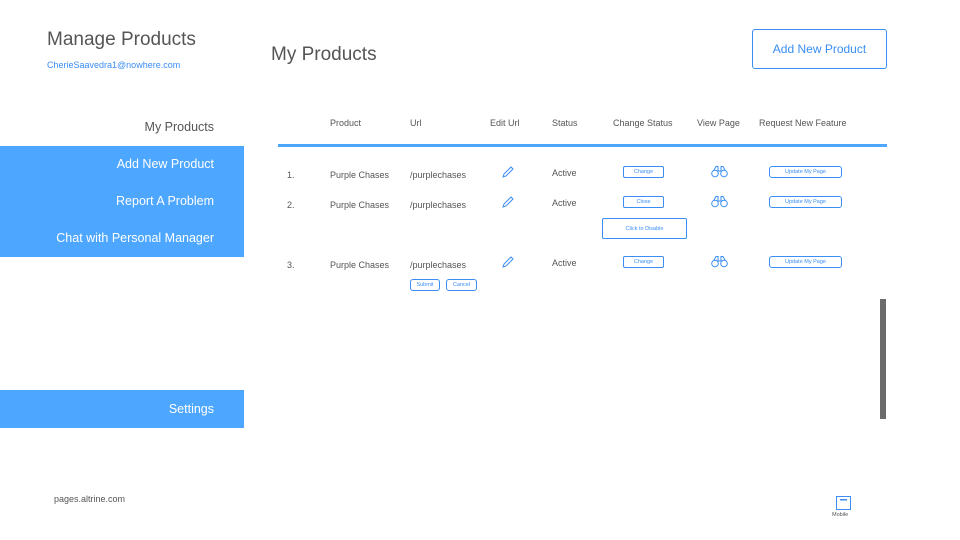 This screenshot has width=960, height=540. What do you see at coordinates (819, 49) in the screenshot?
I see `add-new-product-button: Add New Product` at bounding box center [819, 49].